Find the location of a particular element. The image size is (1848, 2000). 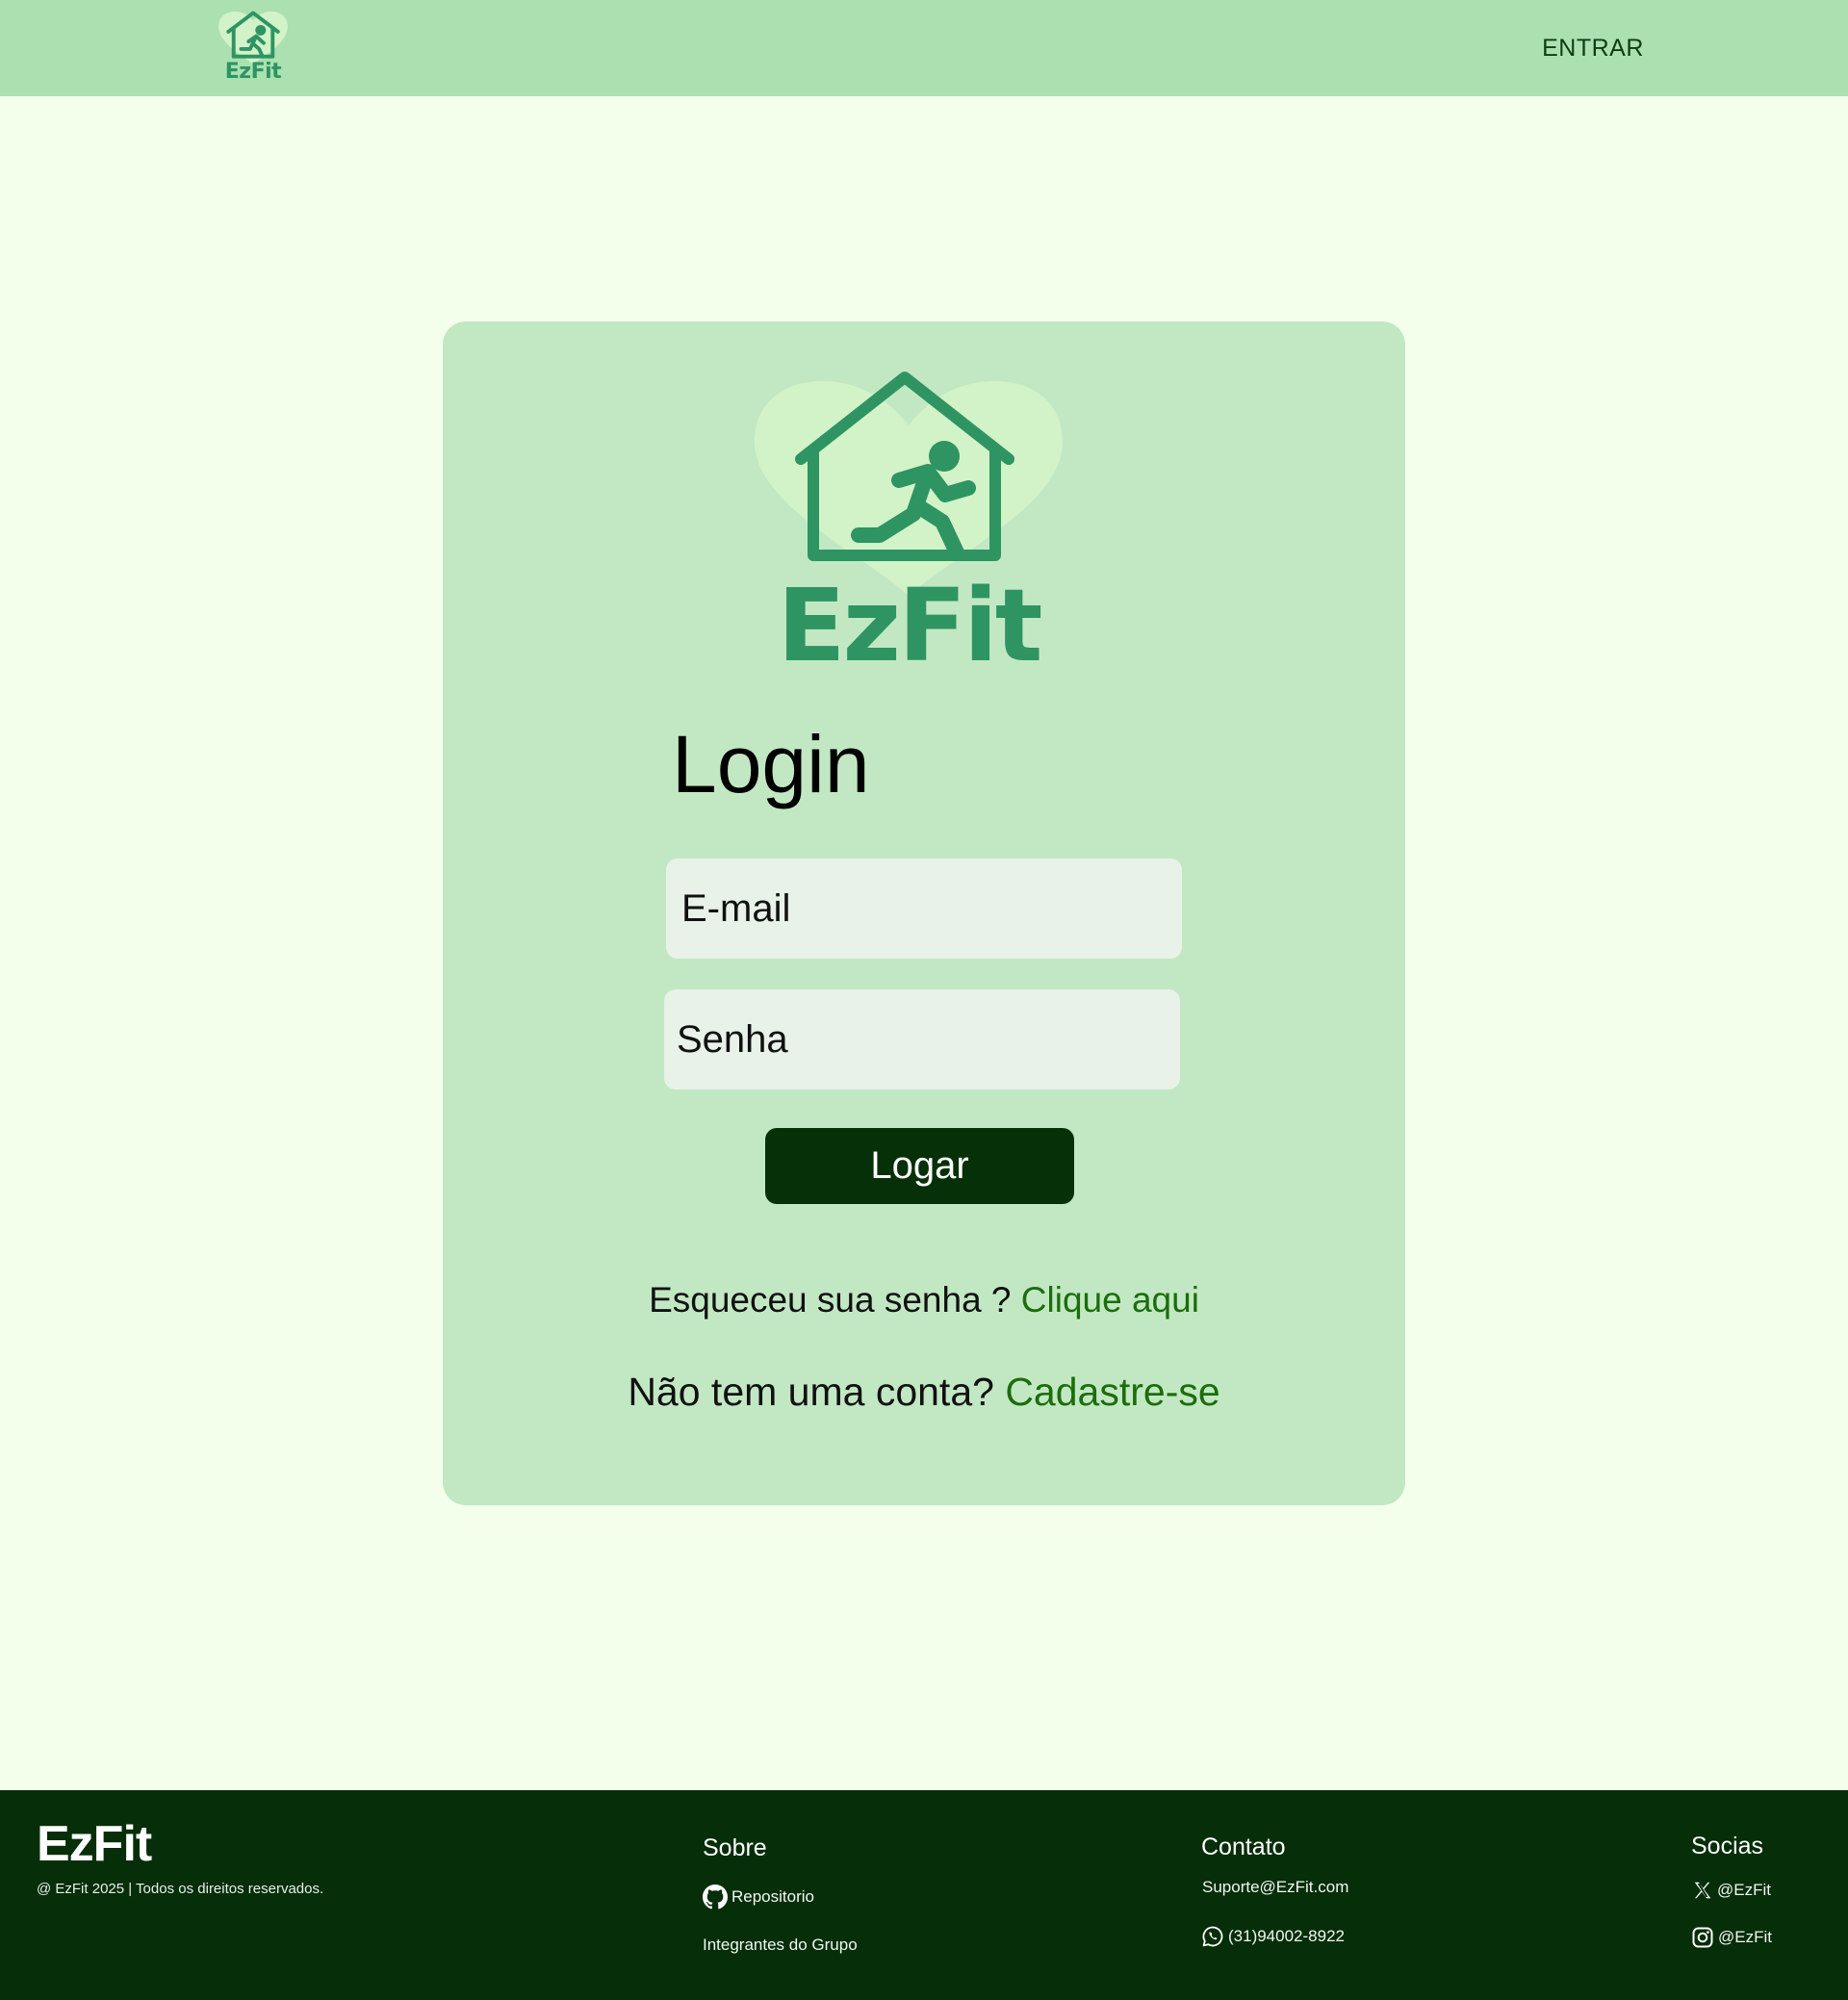

page-title: Login is located at coordinates (771, 764).